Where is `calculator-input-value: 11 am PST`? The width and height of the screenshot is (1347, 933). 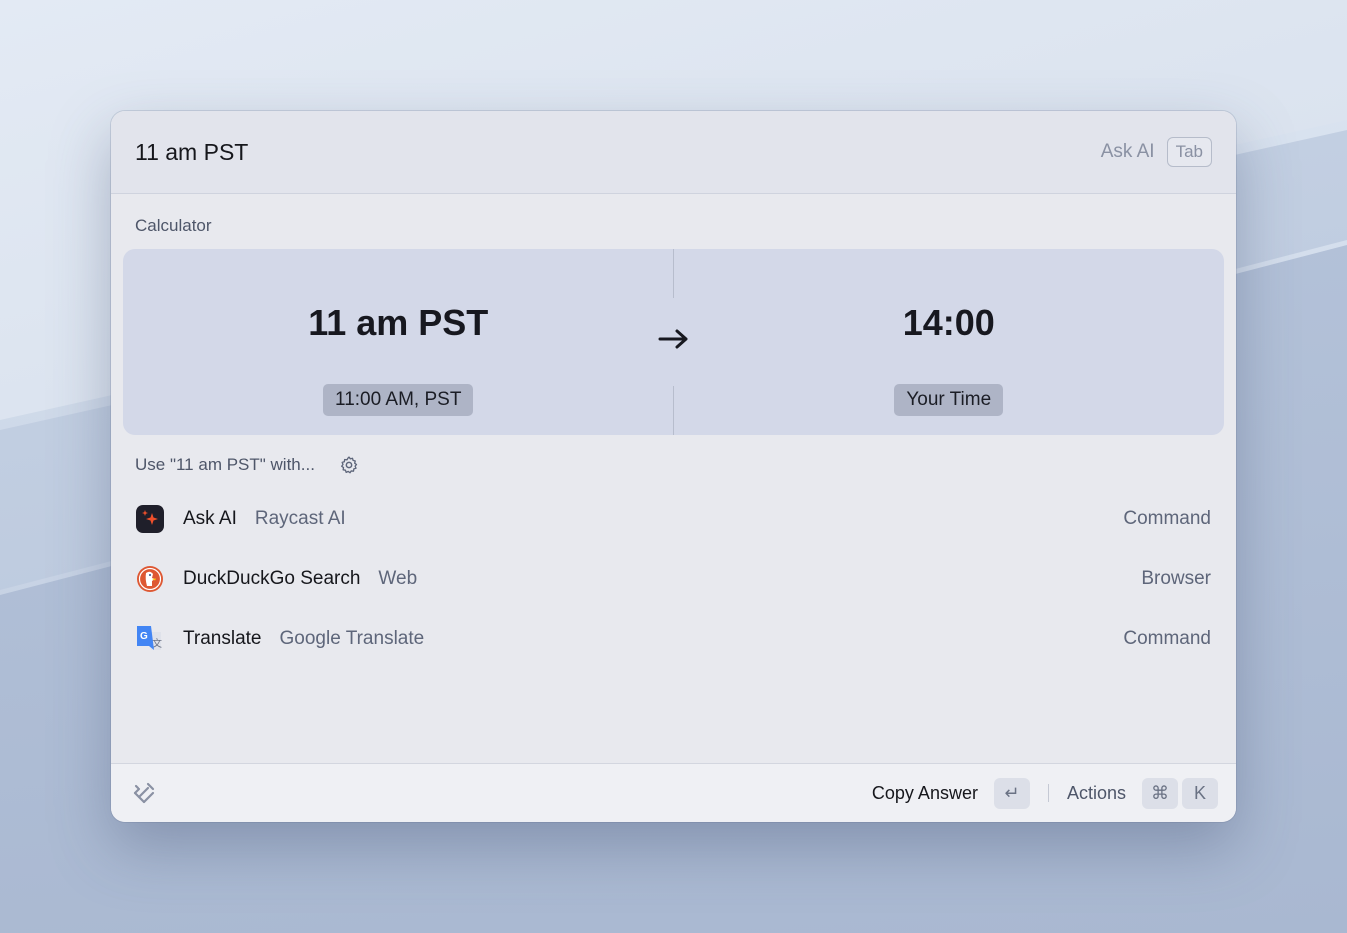
calculator-input-value: 11 am PST is located at coordinates (398, 322).